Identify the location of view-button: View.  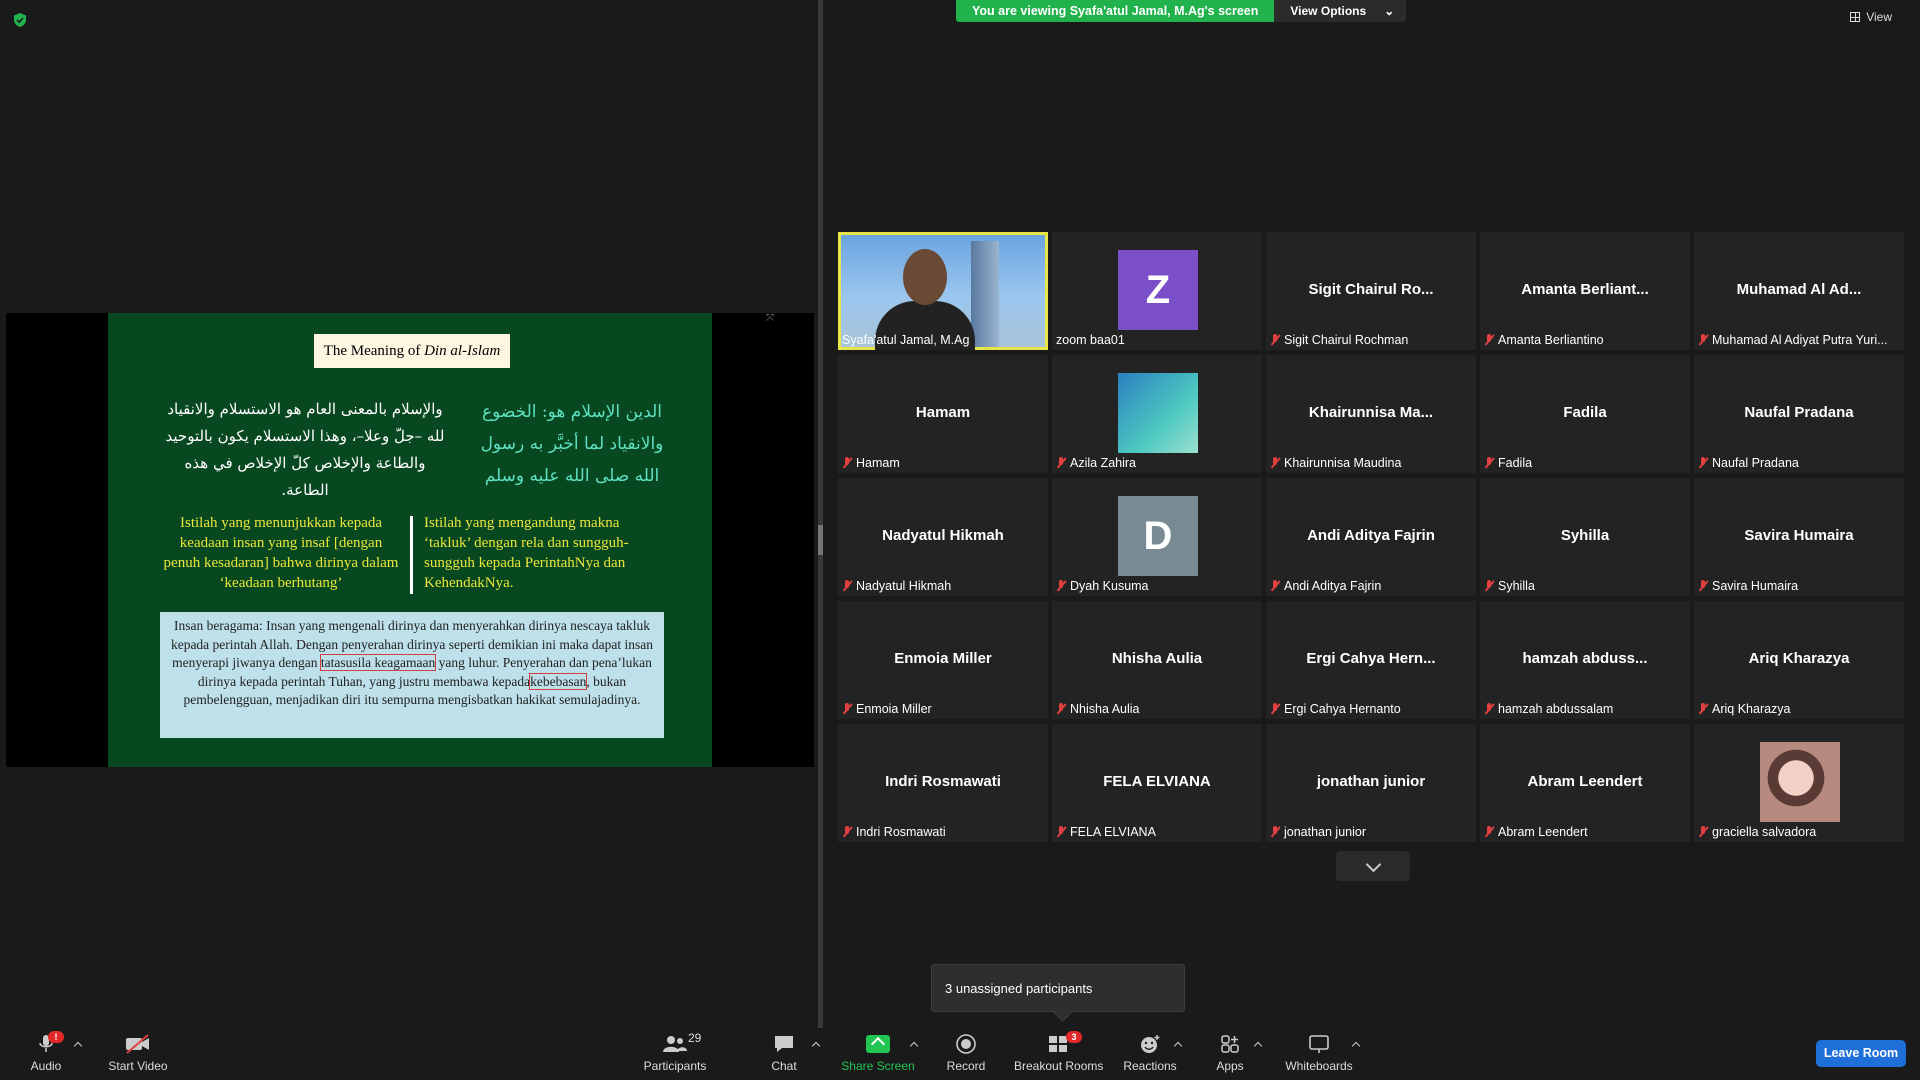
(1871, 17).